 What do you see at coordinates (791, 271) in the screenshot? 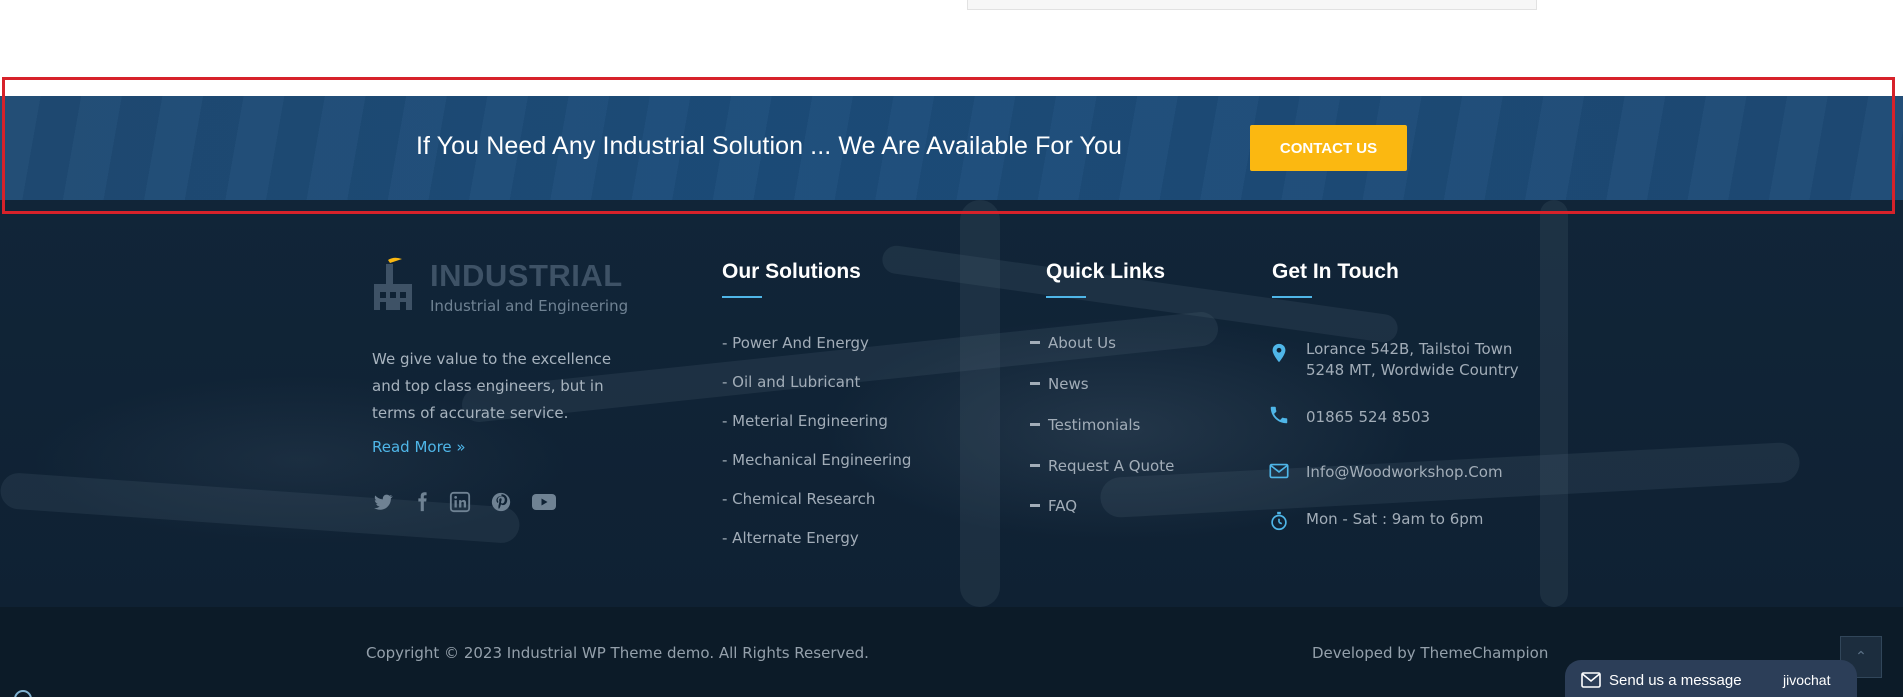
I see `solutions-title: Our Solutions` at bounding box center [791, 271].